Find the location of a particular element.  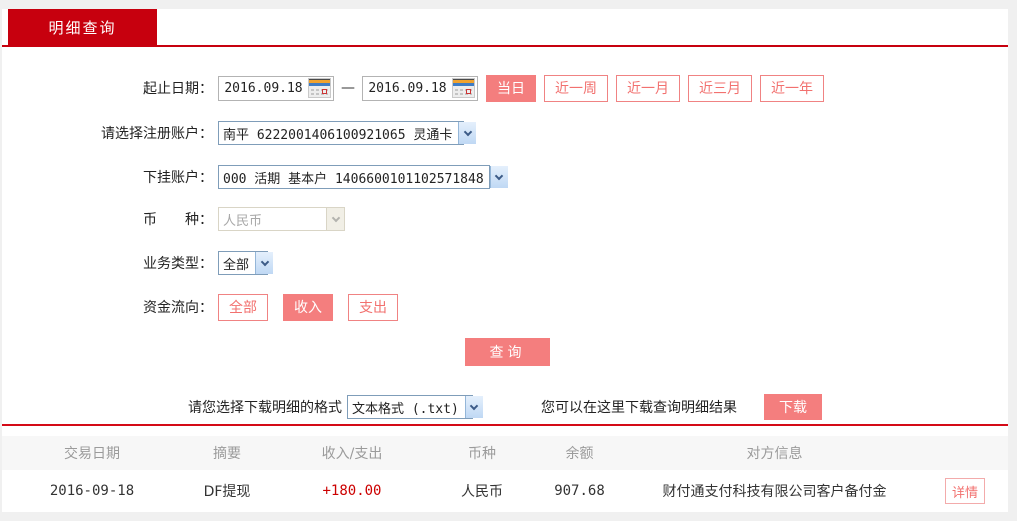

date-range-label: 起止日期： is located at coordinates (178, 89).